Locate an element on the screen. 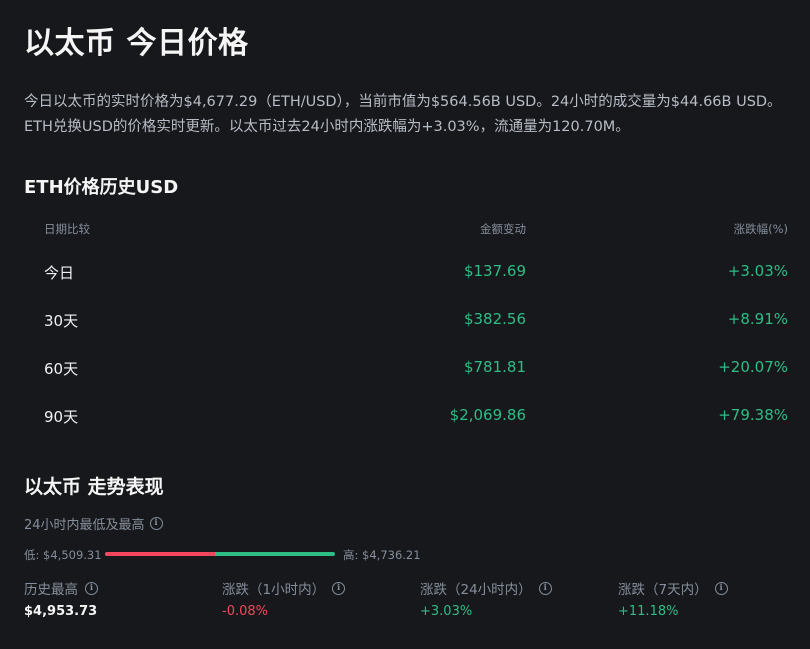 Image resolution: width=810 pixels, height=649 pixels. range-caption: 24小时内最低及最高 i is located at coordinates (93, 523).